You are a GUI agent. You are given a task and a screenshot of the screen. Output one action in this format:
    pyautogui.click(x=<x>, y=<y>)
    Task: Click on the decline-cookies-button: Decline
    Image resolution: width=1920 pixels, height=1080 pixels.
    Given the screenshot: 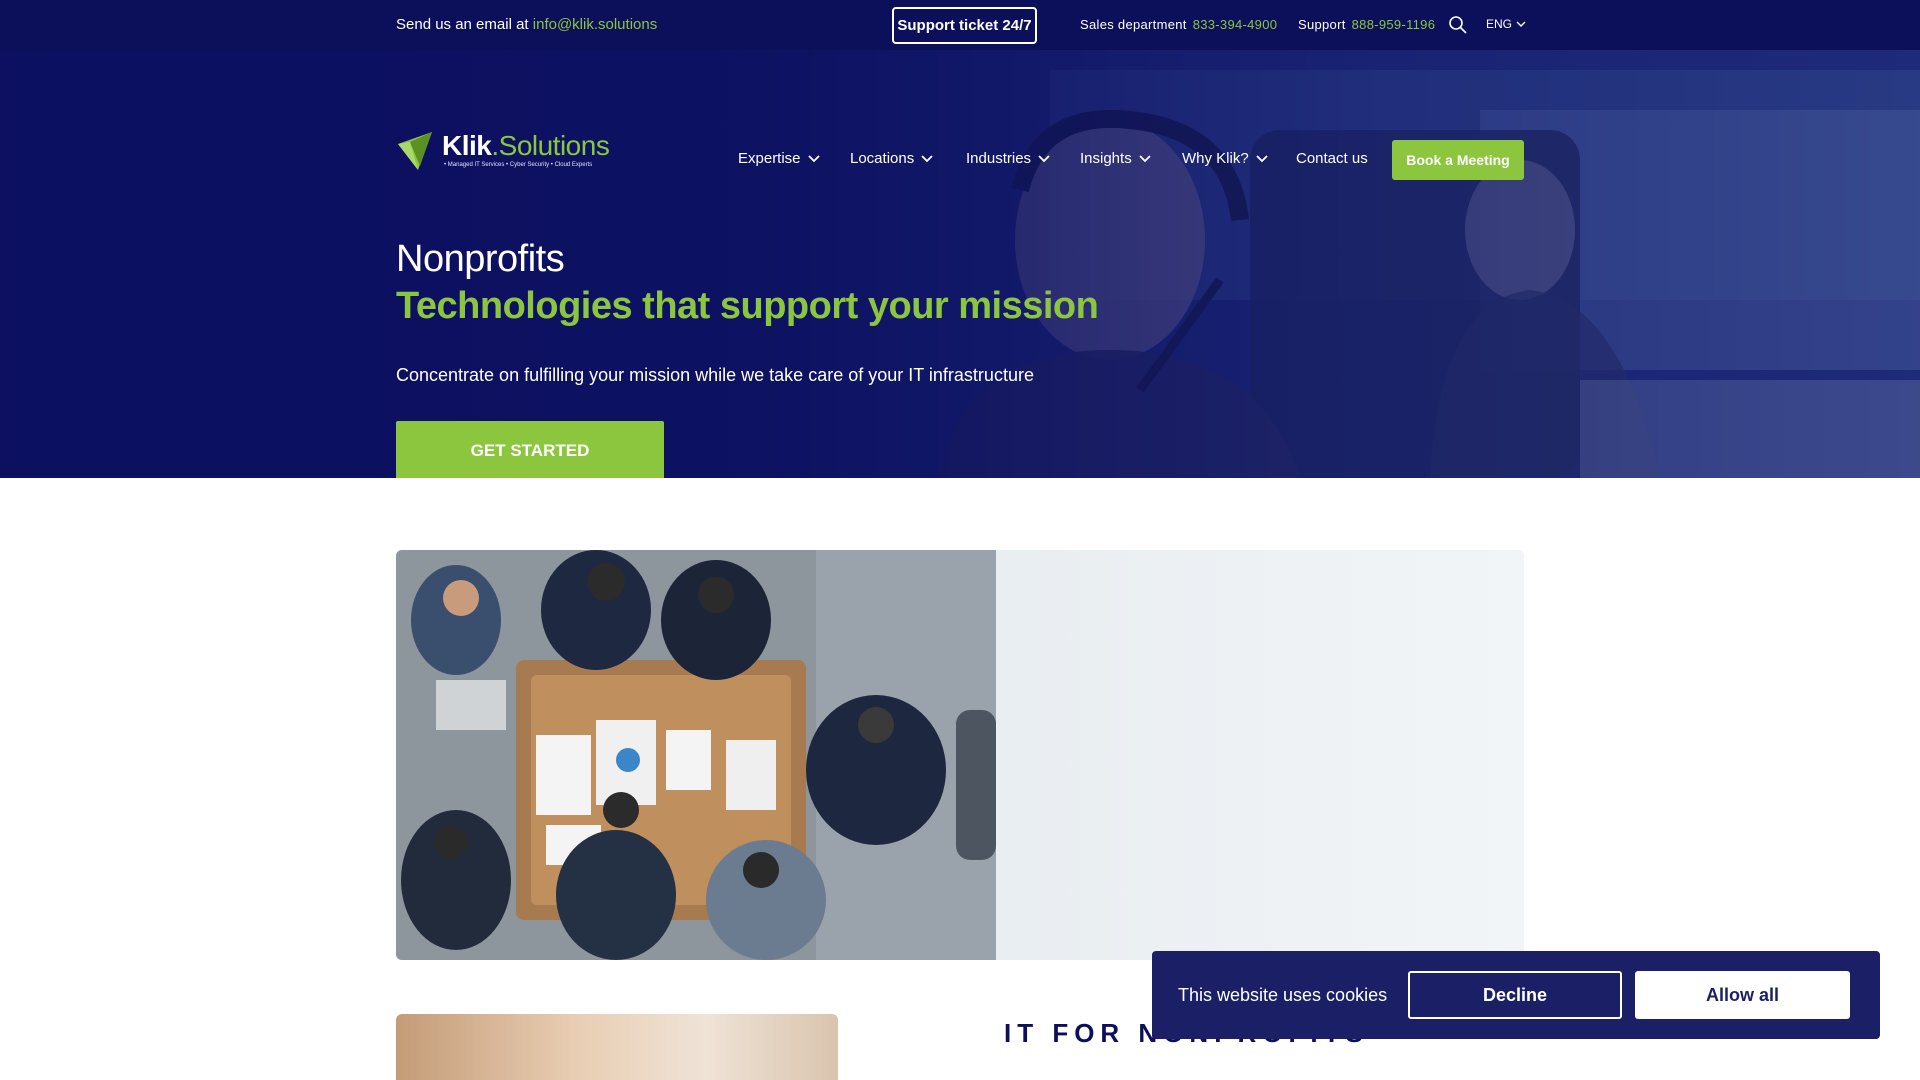 What is the action you would take?
    pyautogui.click(x=1515, y=995)
    